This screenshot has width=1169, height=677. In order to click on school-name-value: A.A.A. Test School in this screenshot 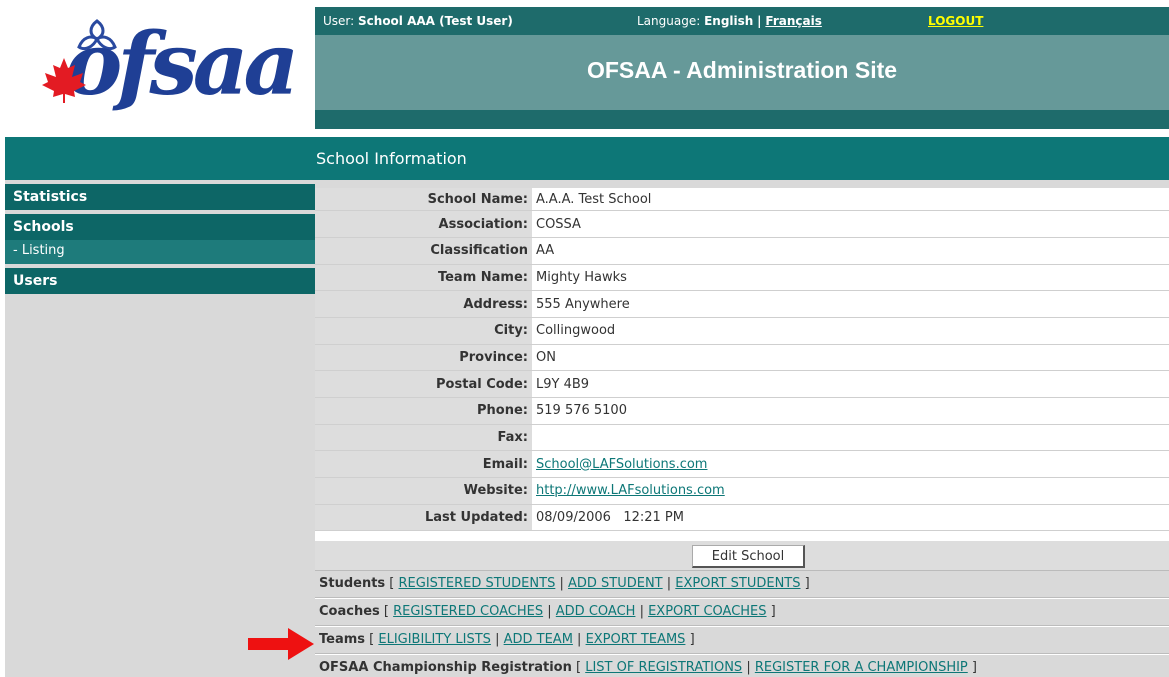, I will do `click(850, 196)`.